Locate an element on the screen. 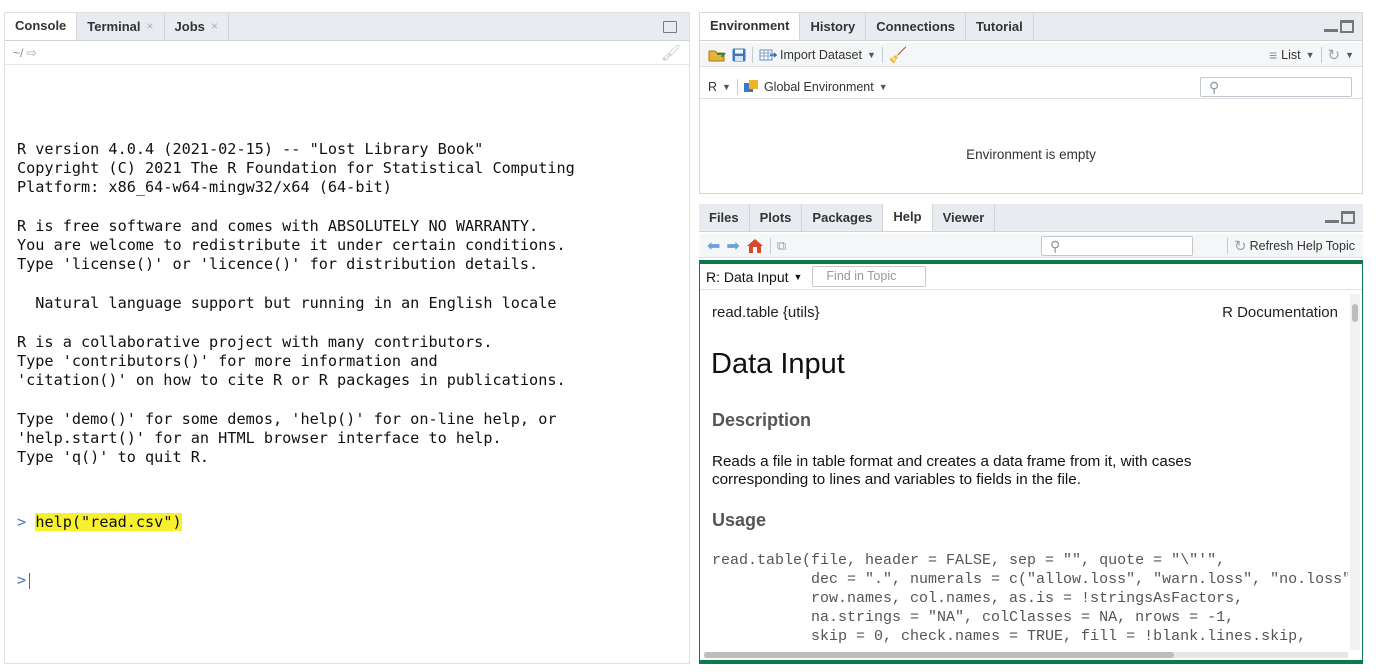 The width and height of the screenshot is (1376, 672). tab-packages: Packages is located at coordinates (843, 217).